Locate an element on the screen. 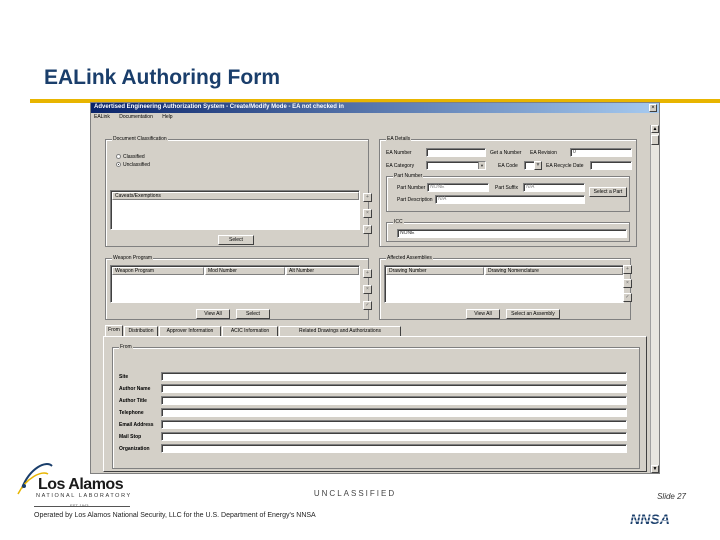 The height and width of the screenshot is (540, 720). caveats-add-button: + is located at coordinates (367, 197).